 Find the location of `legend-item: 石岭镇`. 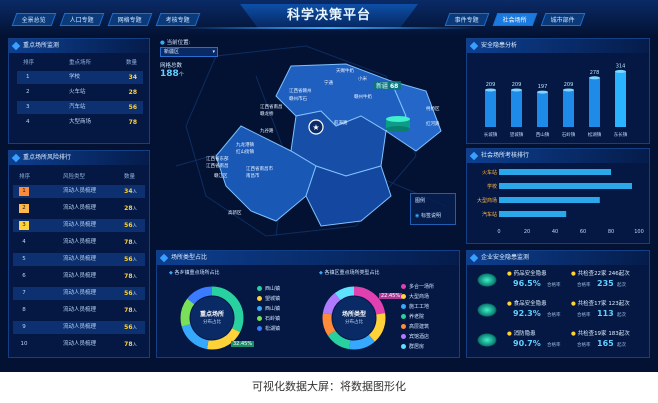

legend-item: 石岭镇 is located at coordinates (268, 318).